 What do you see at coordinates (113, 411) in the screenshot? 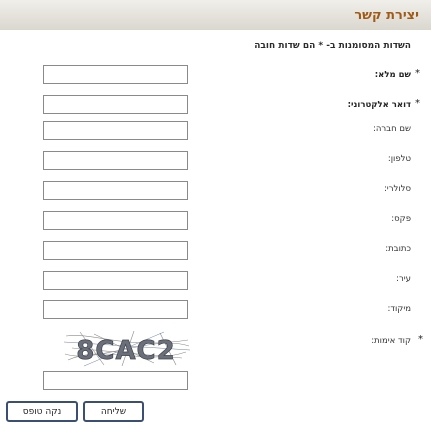
I see `send-button: שליחה` at bounding box center [113, 411].